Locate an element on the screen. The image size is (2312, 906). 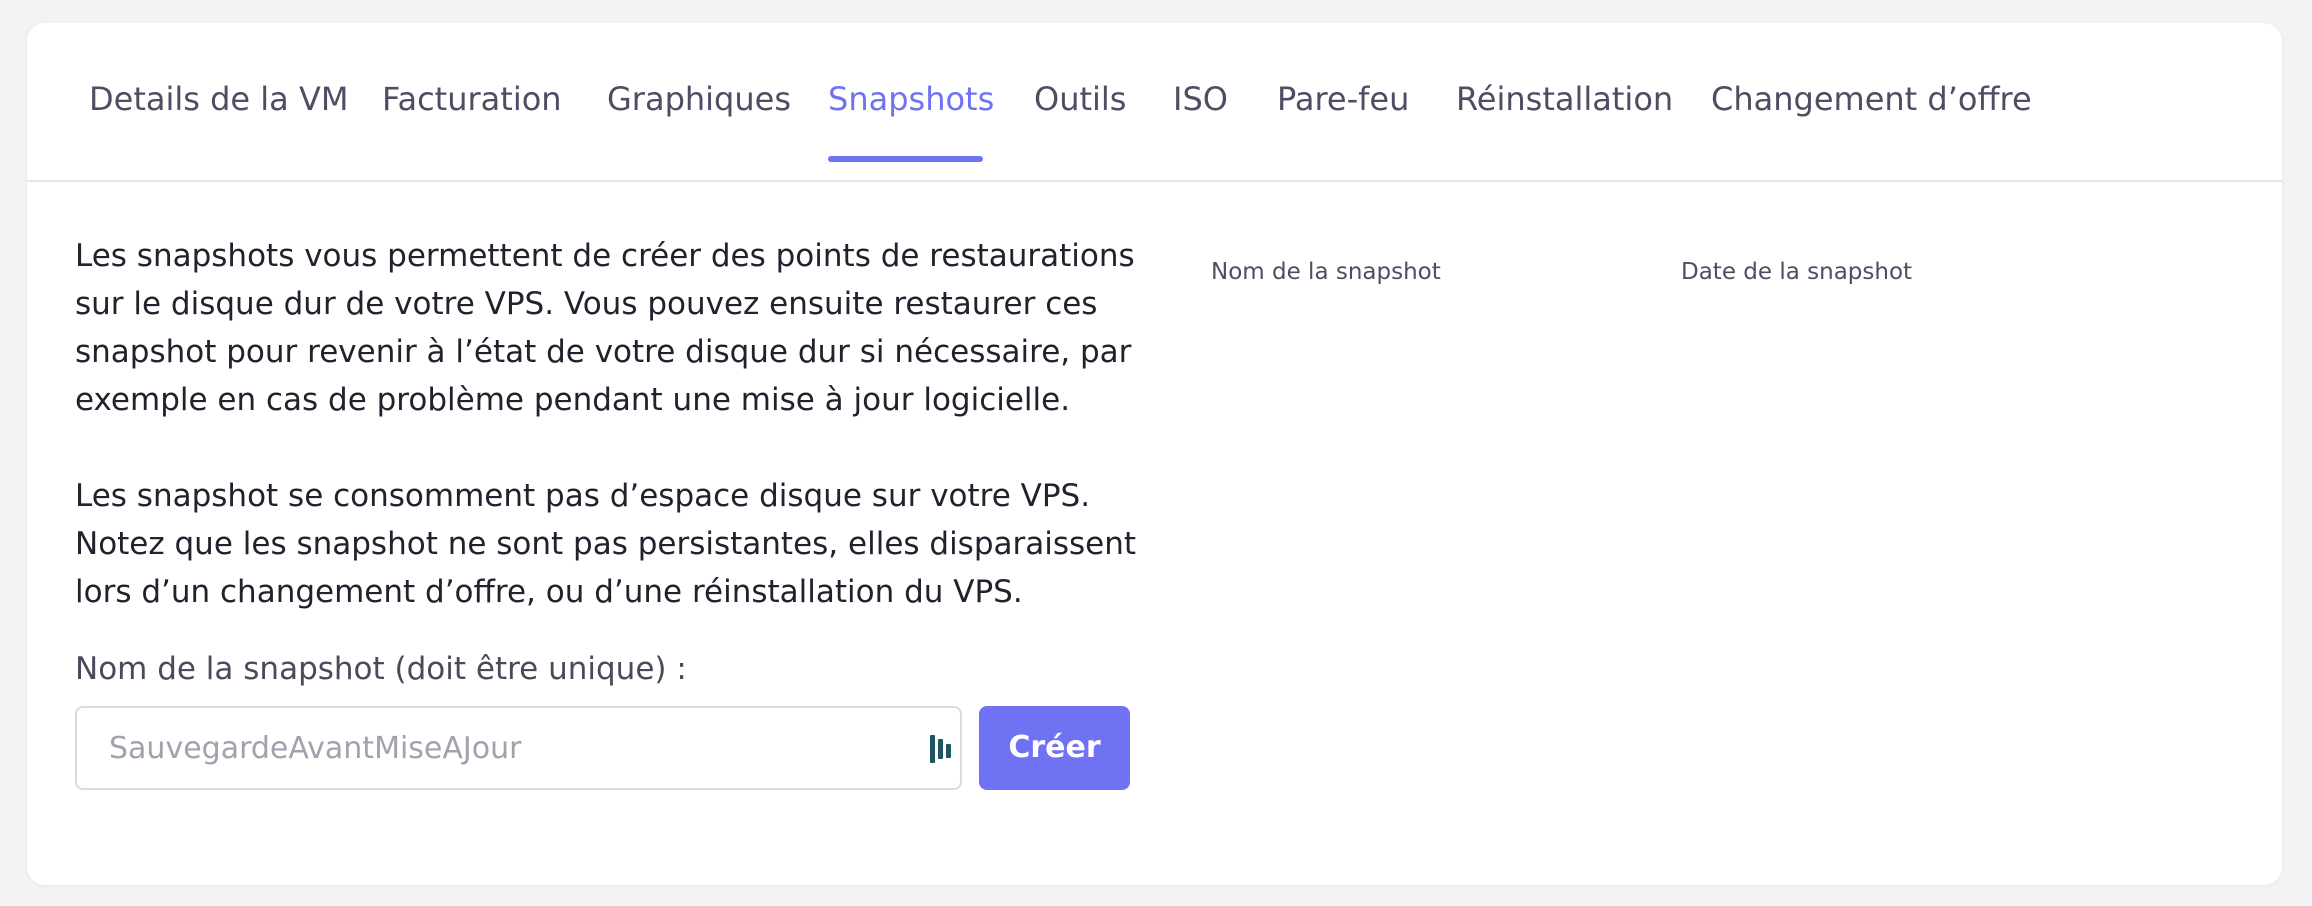
password-manager-icon is located at coordinates (941, 749).